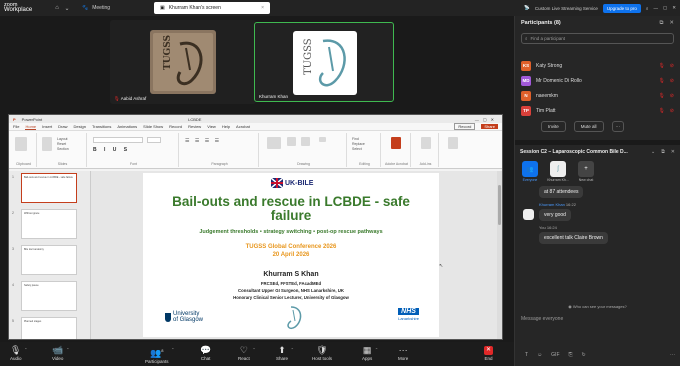 The height and width of the screenshot is (366, 680). Describe the element at coordinates (555, 215) in the screenshot. I see `chat-message: very good` at that location.